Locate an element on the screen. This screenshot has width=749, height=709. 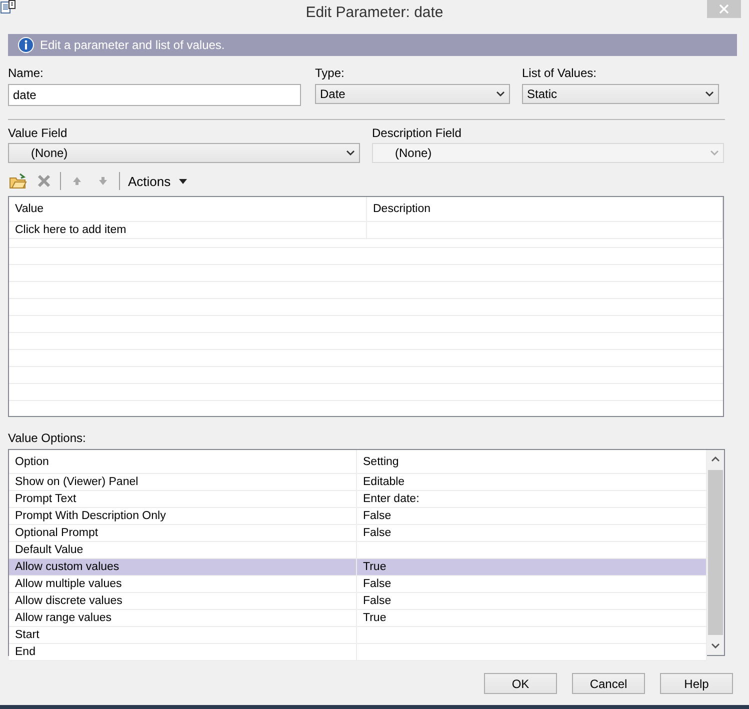
folder-icon is located at coordinates (18, 181).